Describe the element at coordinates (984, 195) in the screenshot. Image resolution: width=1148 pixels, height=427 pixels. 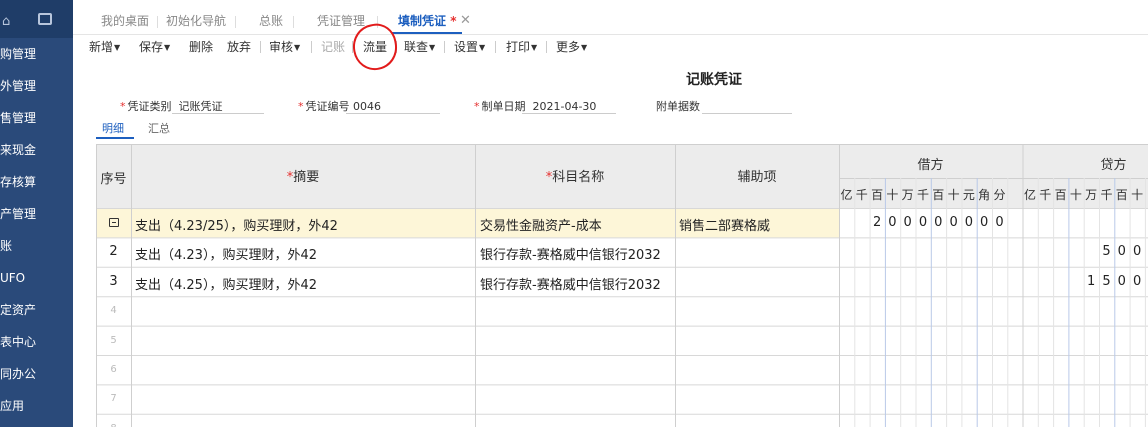
I see `debit-digit-header: 角` at that location.